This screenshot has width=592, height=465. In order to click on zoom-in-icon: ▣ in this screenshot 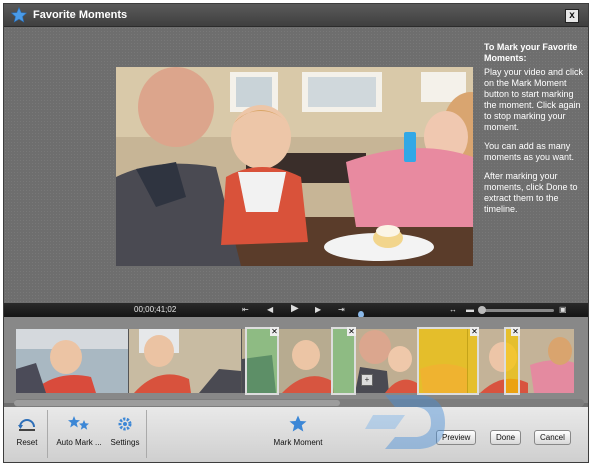, I will do `click(563, 310)`.